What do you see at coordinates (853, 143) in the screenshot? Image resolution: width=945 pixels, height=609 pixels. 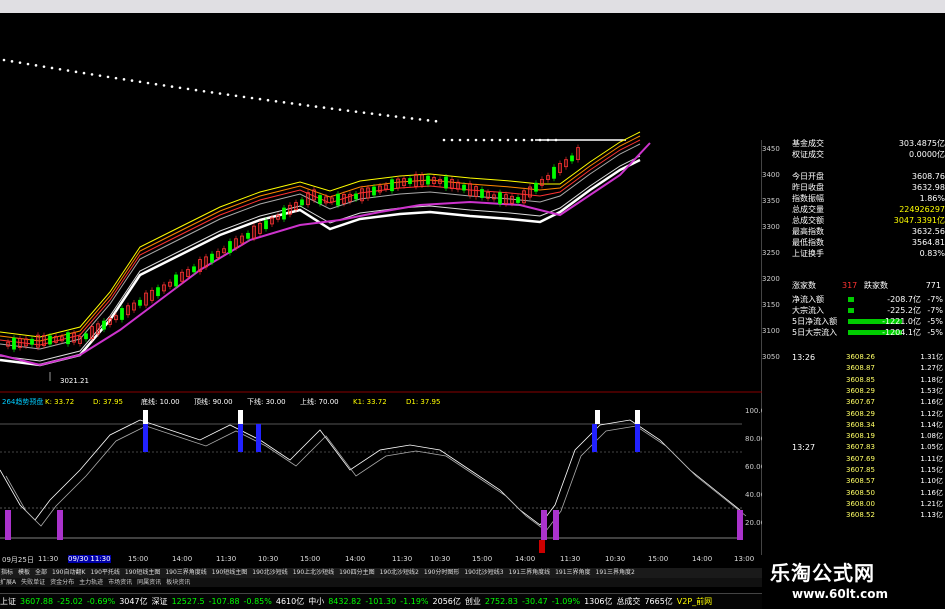 I see `quote-row: 基金成交 303.4875亿` at bounding box center [853, 143].